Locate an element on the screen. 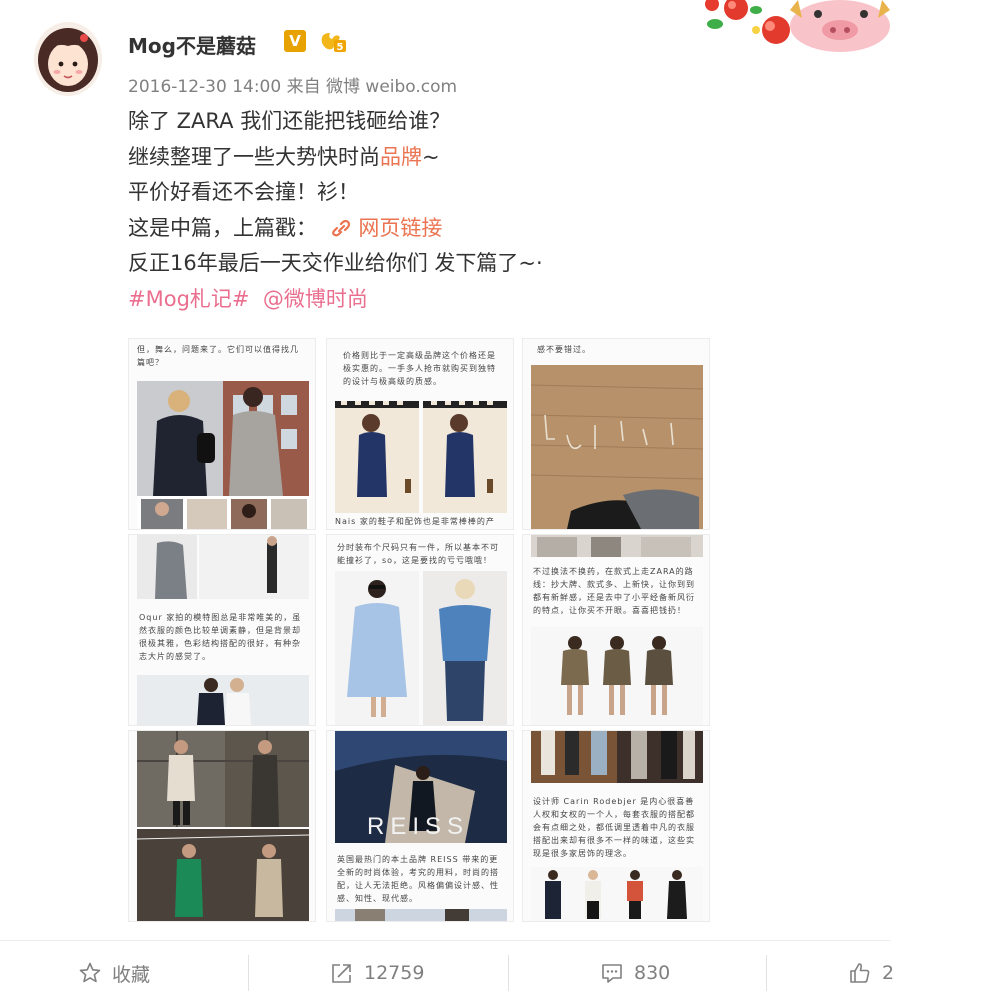 The width and height of the screenshot is (1000, 1000). jewelry-photo-icon is located at coordinates (617, 447).